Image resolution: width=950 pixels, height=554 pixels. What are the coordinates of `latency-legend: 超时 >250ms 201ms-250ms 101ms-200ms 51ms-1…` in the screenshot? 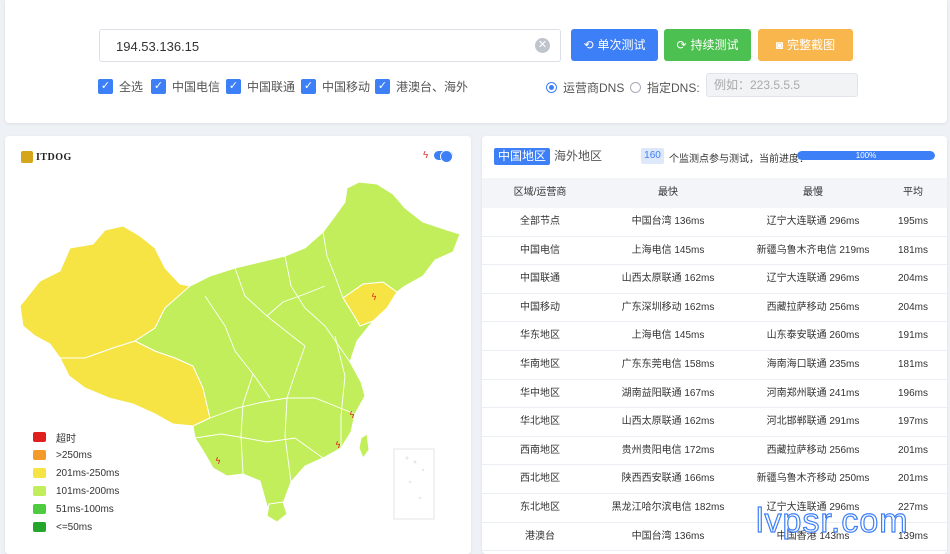 It's located at (76, 482).